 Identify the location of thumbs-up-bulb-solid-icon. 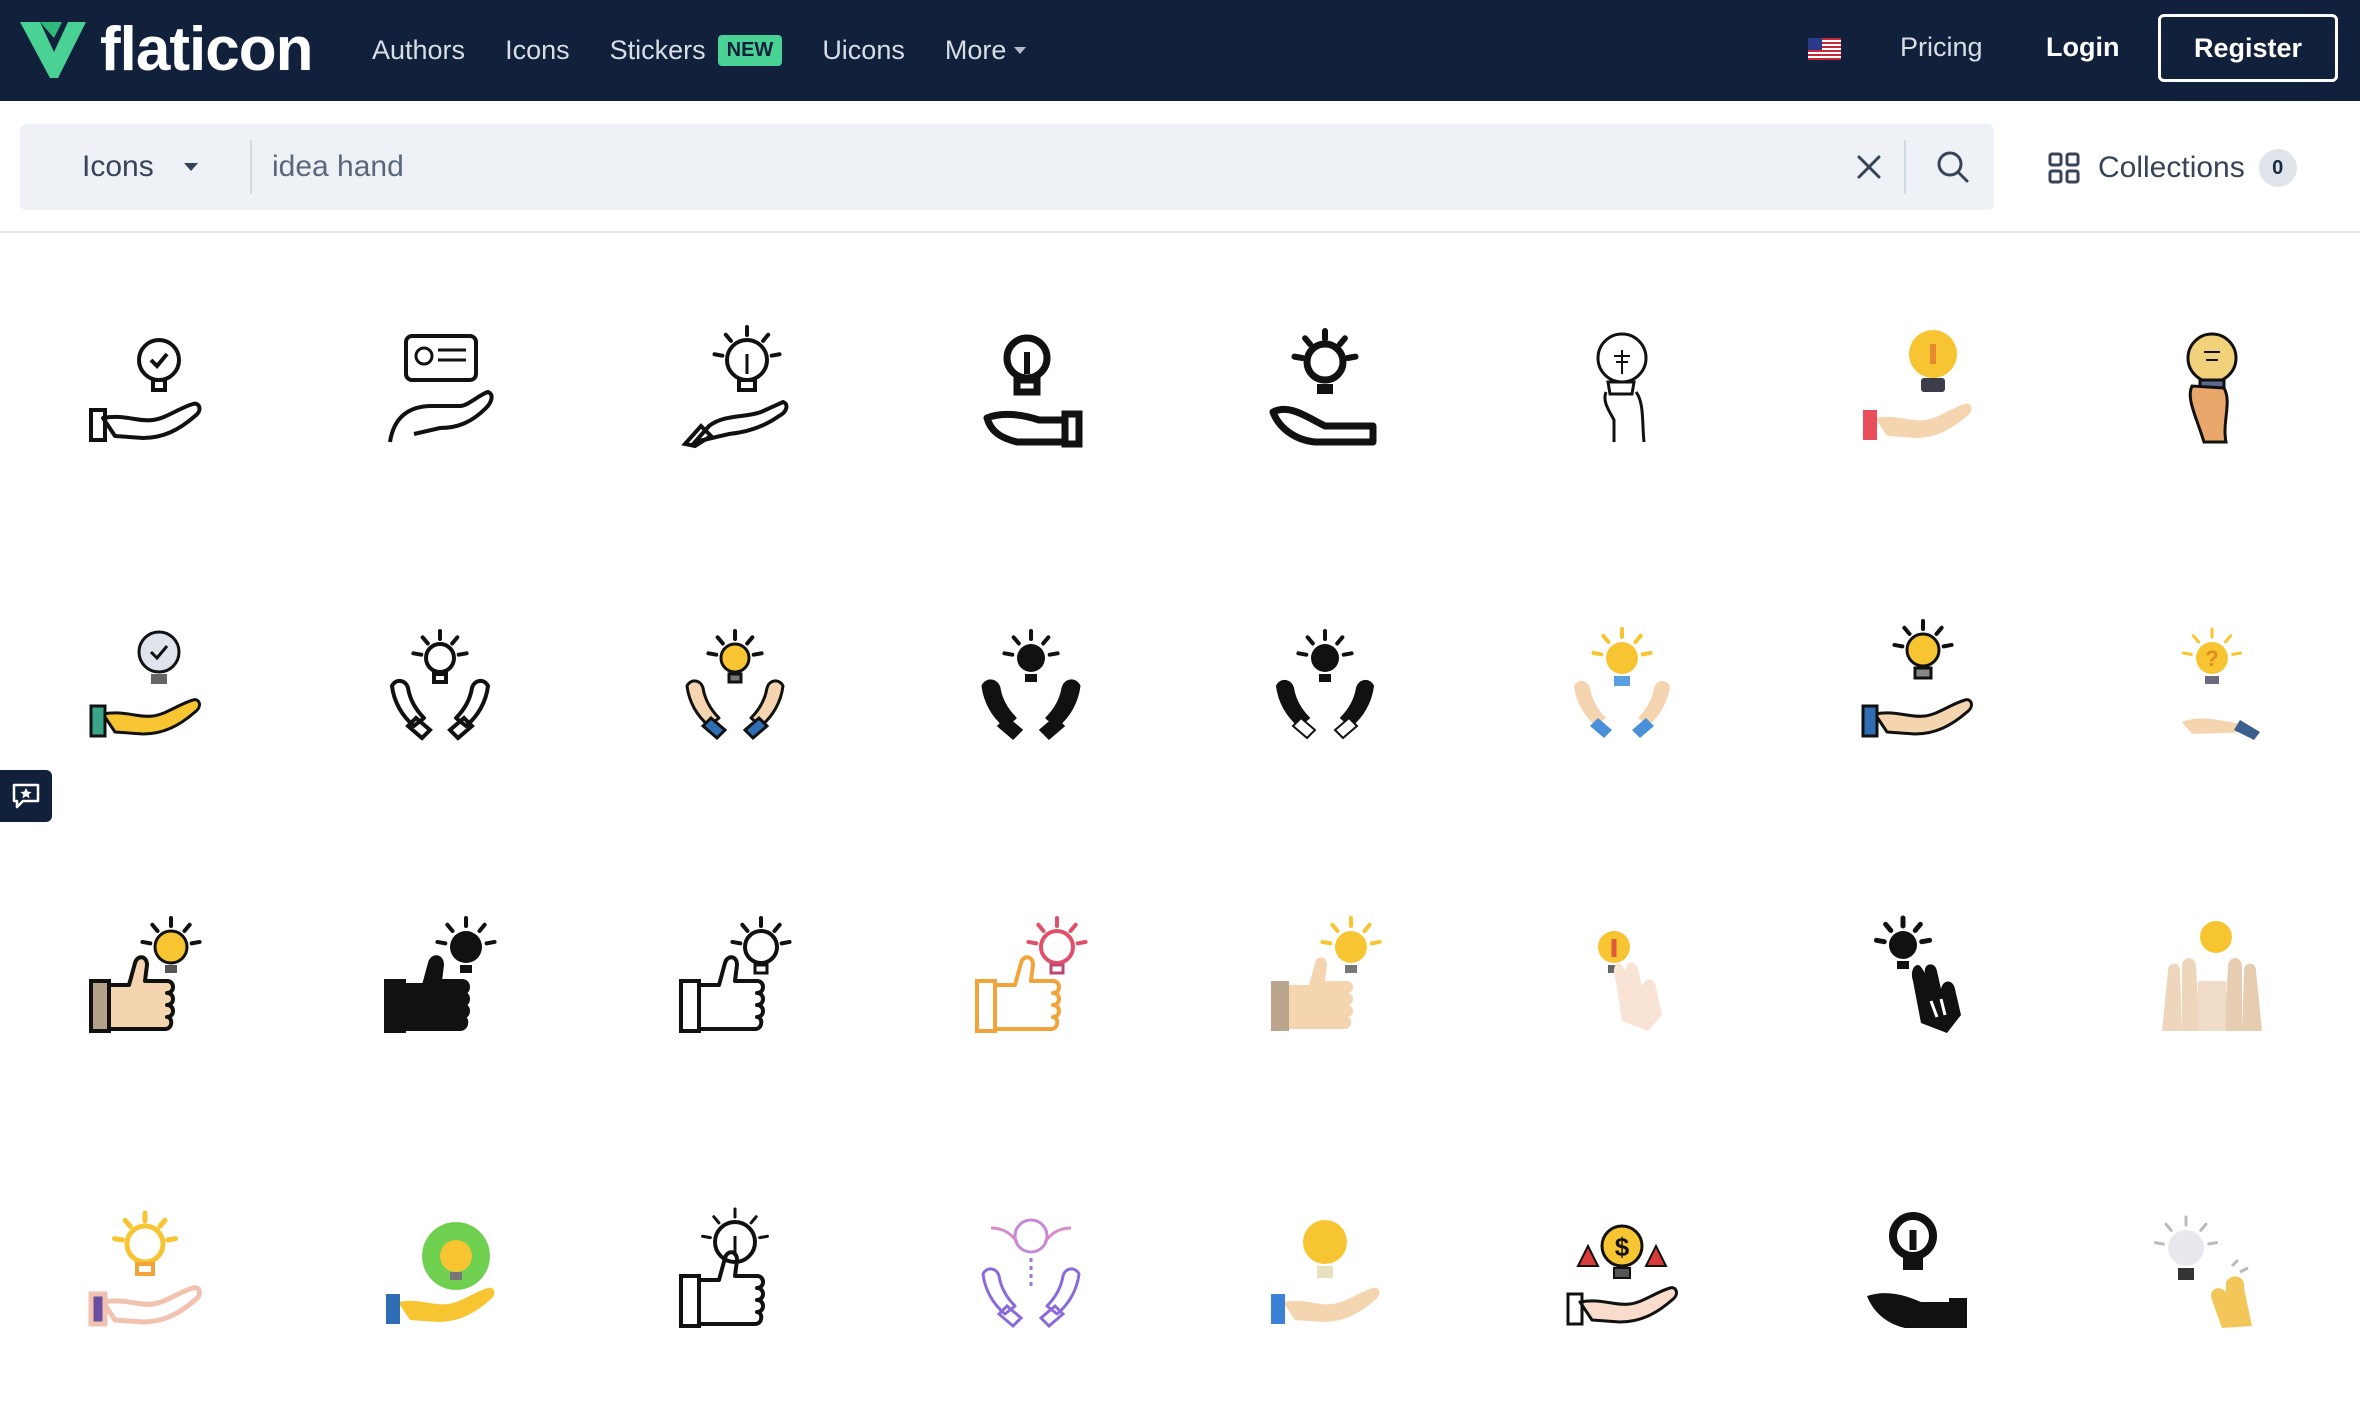
(440, 974).